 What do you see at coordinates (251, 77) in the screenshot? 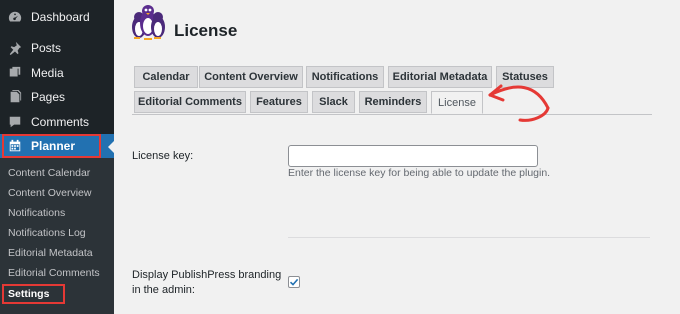
I see `tab-content-overview: Content Overview` at bounding box center [251, 77].